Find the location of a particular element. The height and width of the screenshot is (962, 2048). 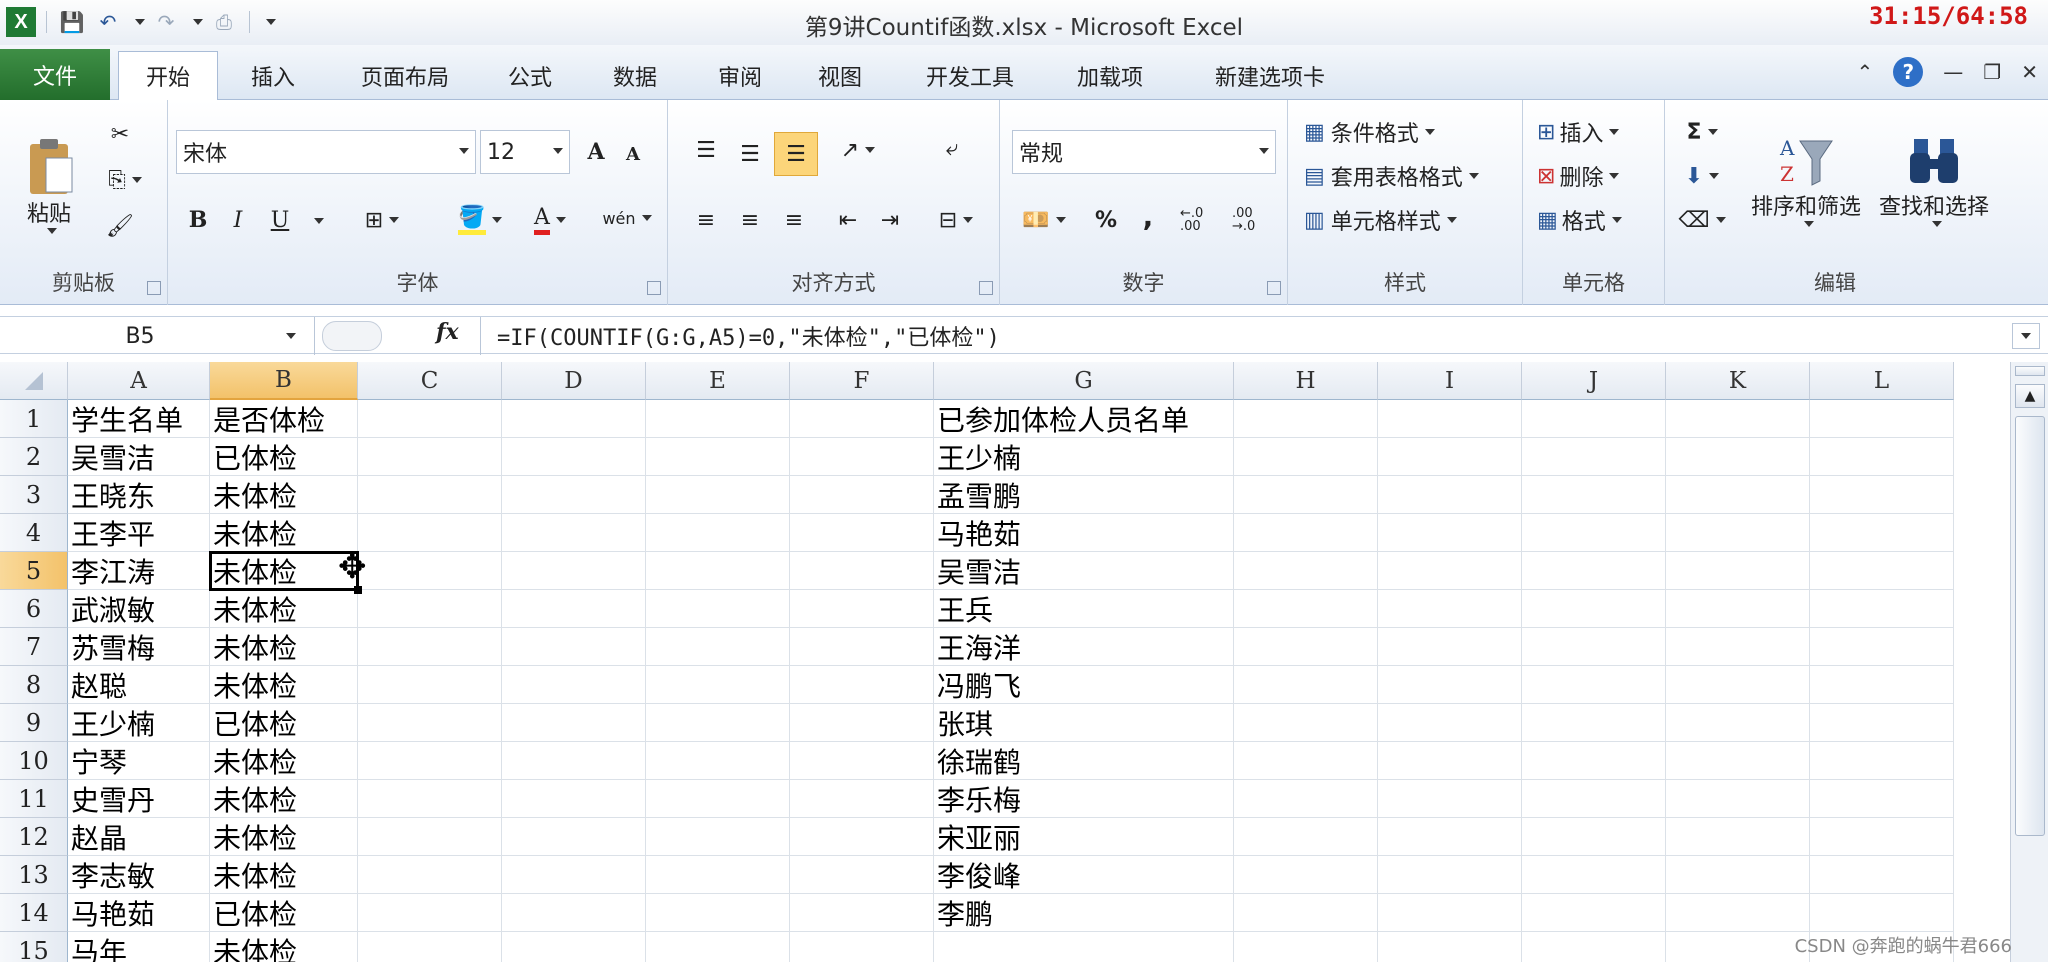

column-header-i: I is located at coordinates (1450, 381).